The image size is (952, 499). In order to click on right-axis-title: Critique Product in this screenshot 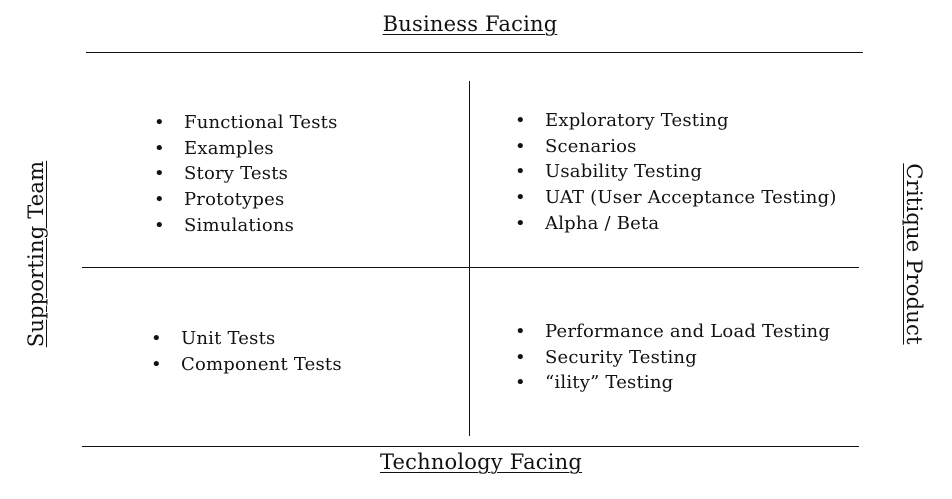, I will do `click(914, 254)`.